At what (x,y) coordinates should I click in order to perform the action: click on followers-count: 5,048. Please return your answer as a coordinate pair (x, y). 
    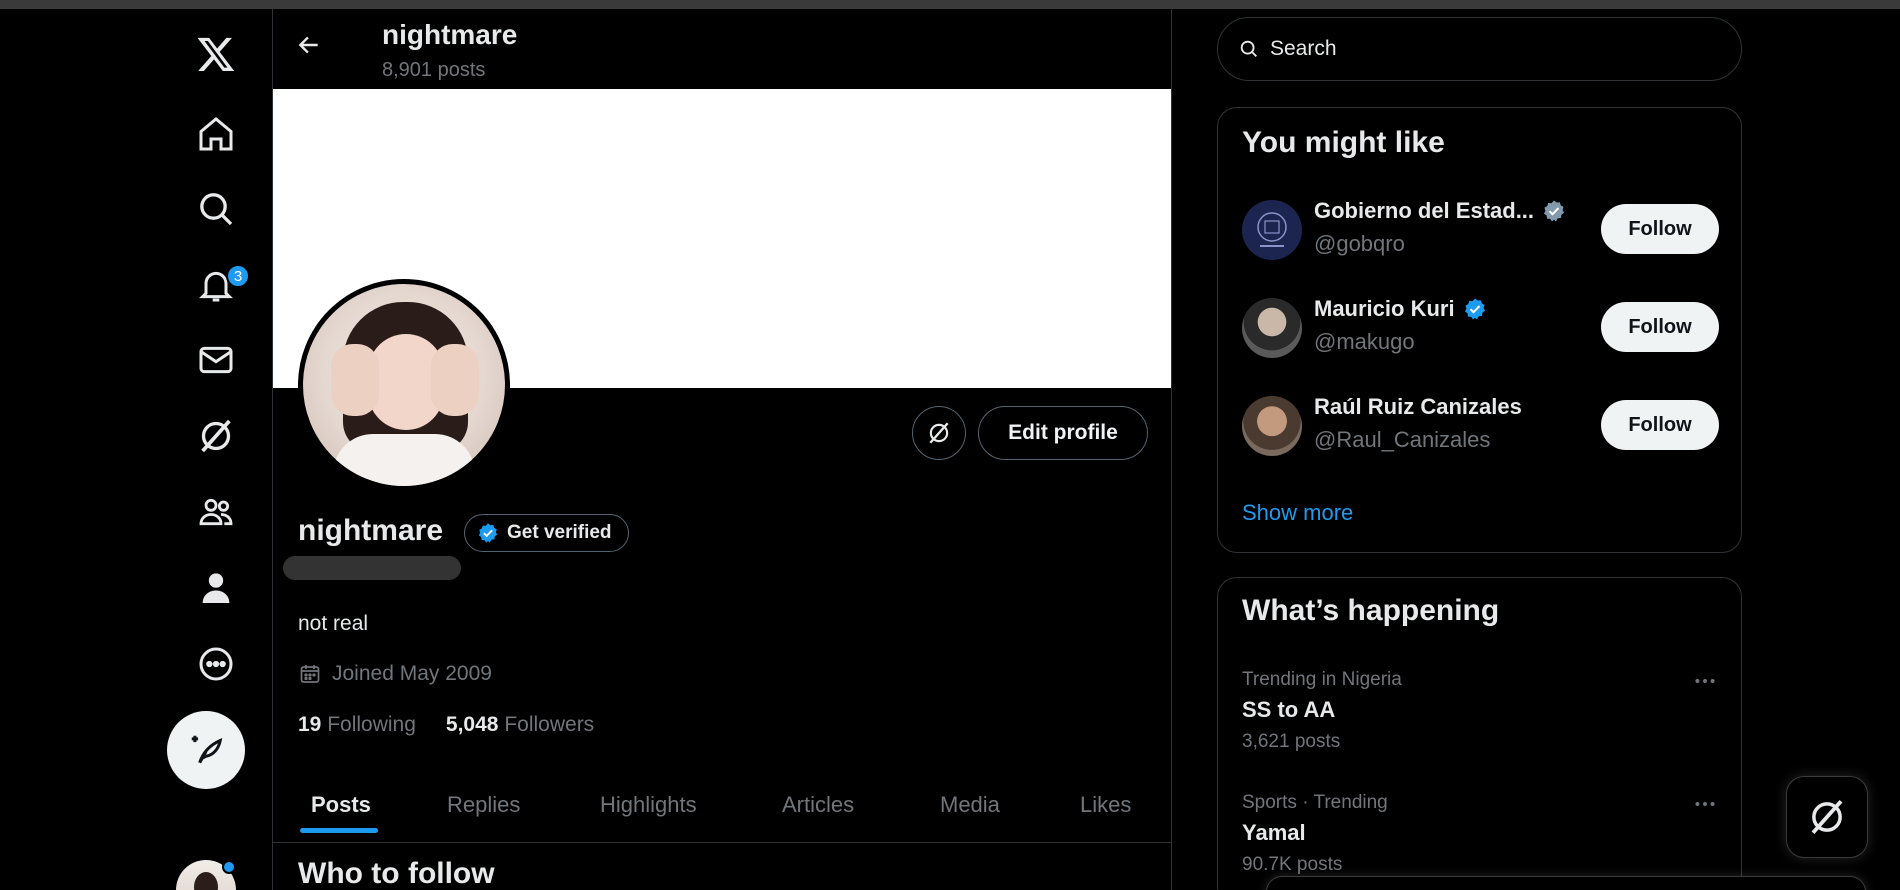
    Looking at the image, I should click on (472, 724).